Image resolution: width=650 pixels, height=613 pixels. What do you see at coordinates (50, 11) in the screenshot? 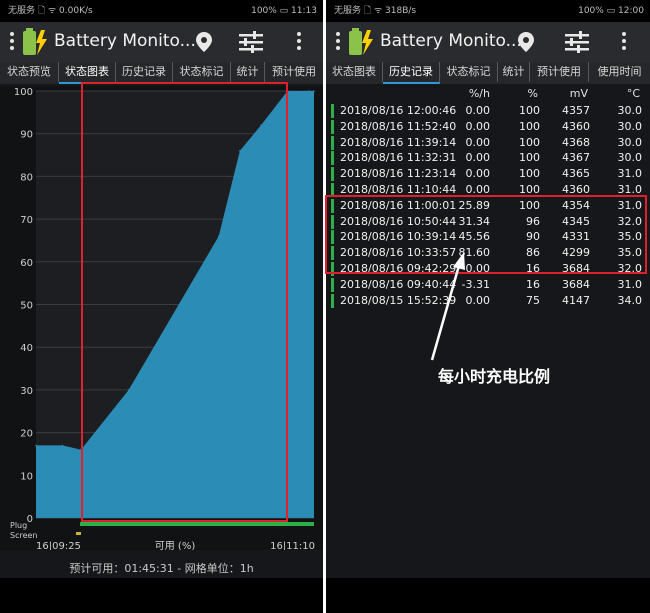
I see `status-left: 无服务 🗋 ᯤ 0.00K/s` at bounding box center [50, 11].